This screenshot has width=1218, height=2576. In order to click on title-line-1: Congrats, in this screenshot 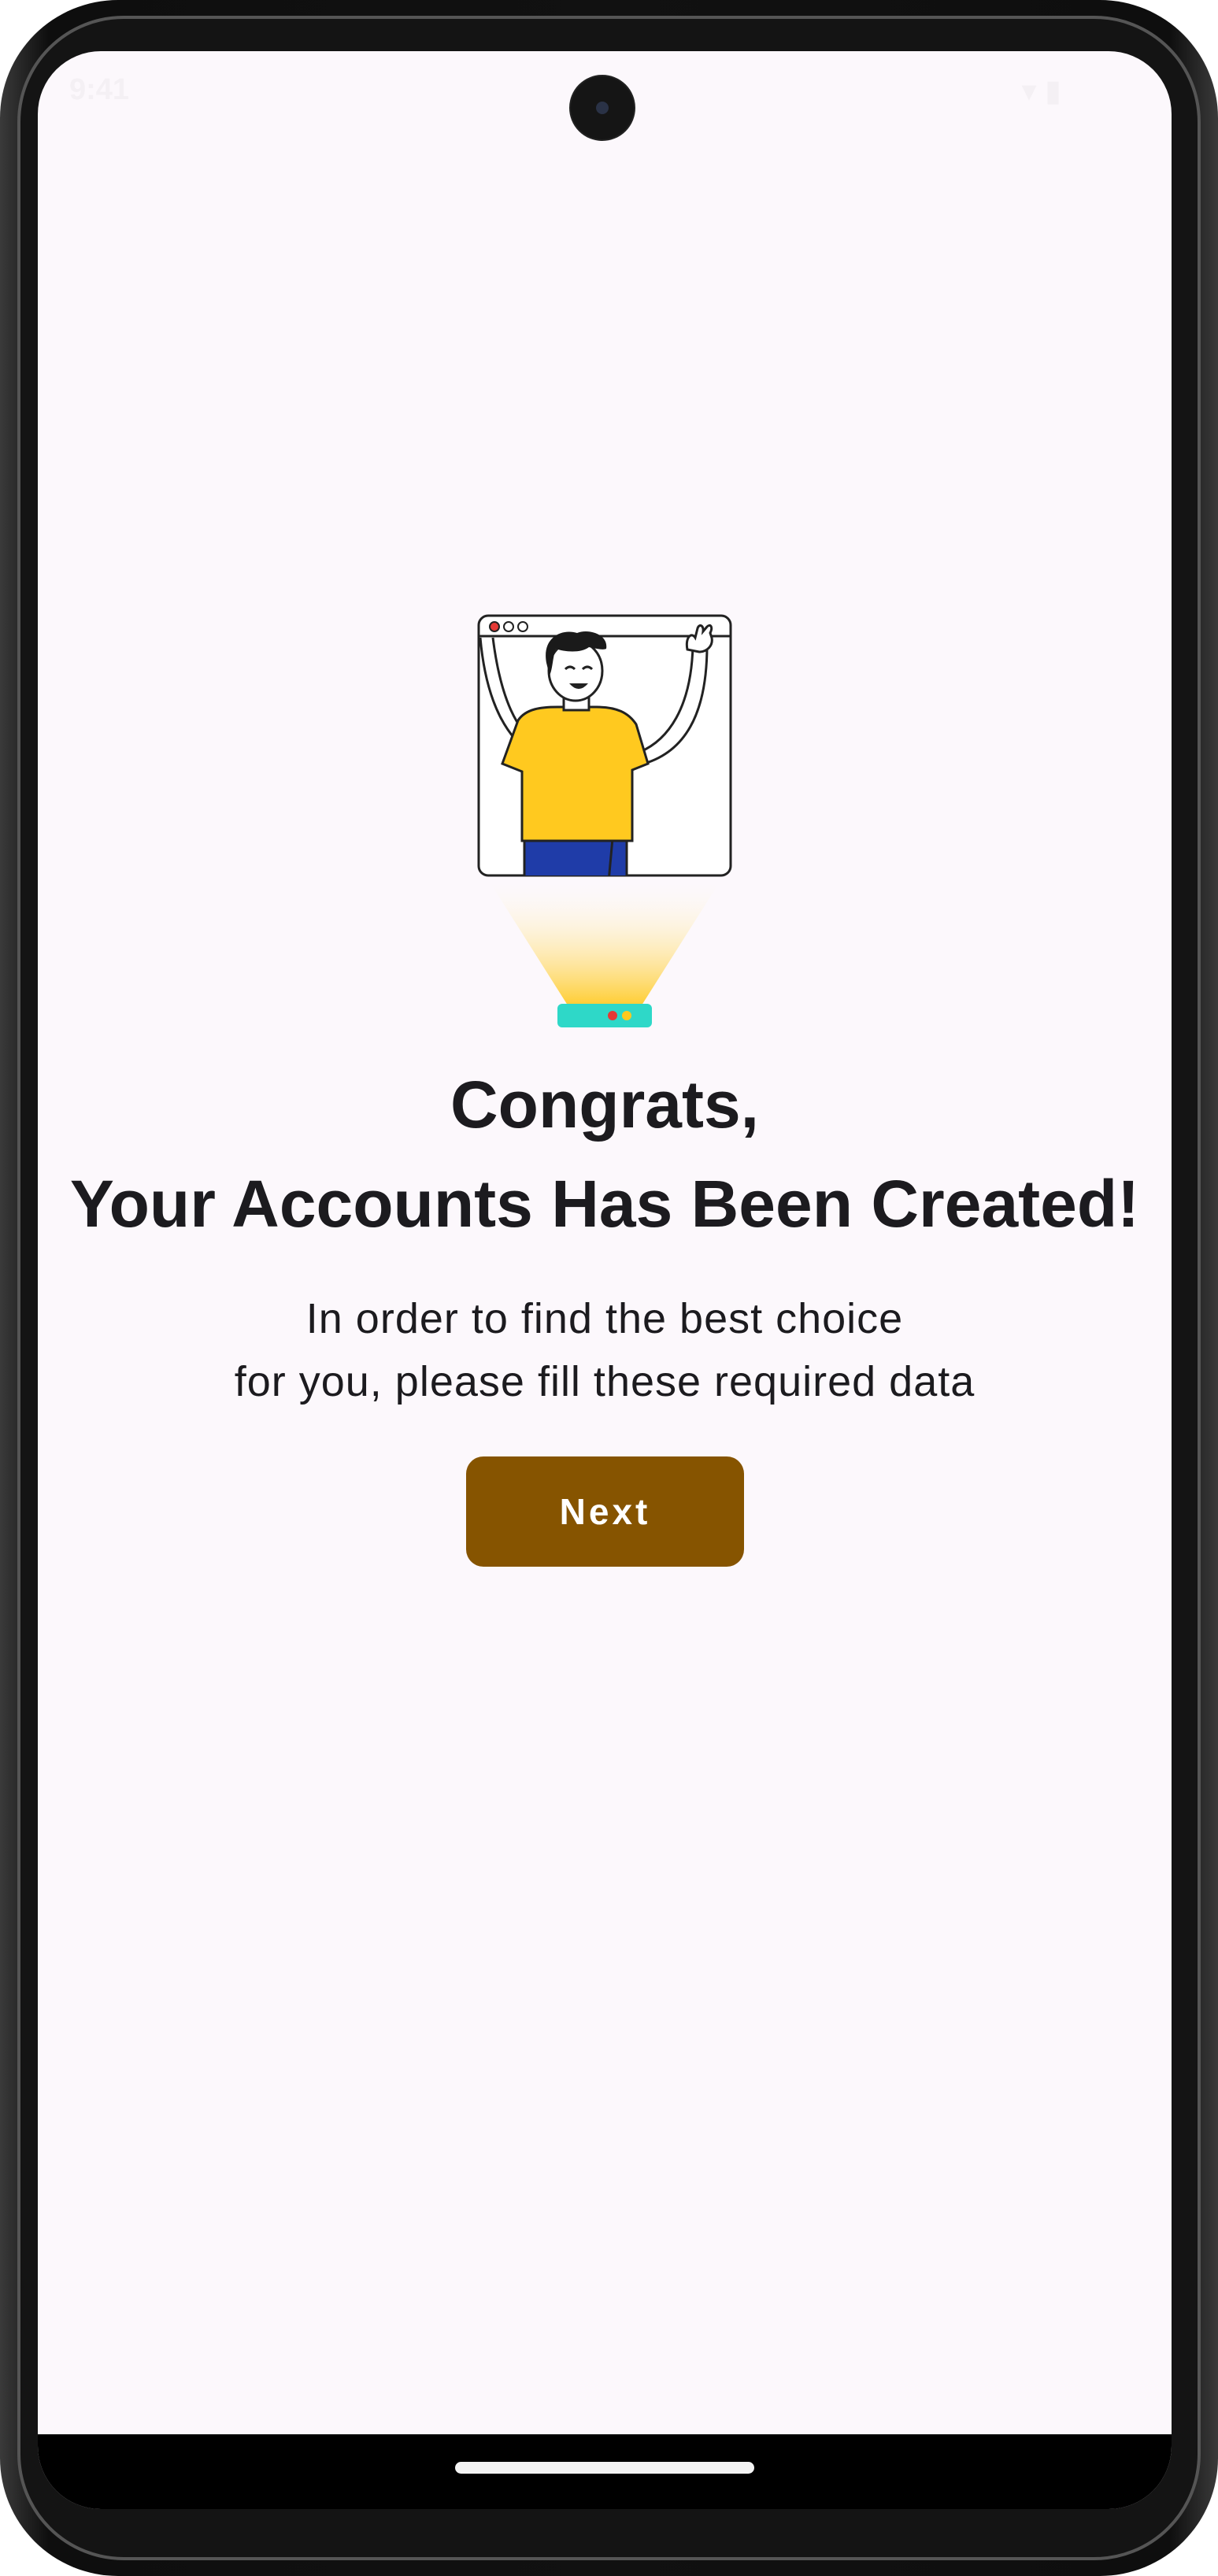, I will do `click(605, 1105)`.